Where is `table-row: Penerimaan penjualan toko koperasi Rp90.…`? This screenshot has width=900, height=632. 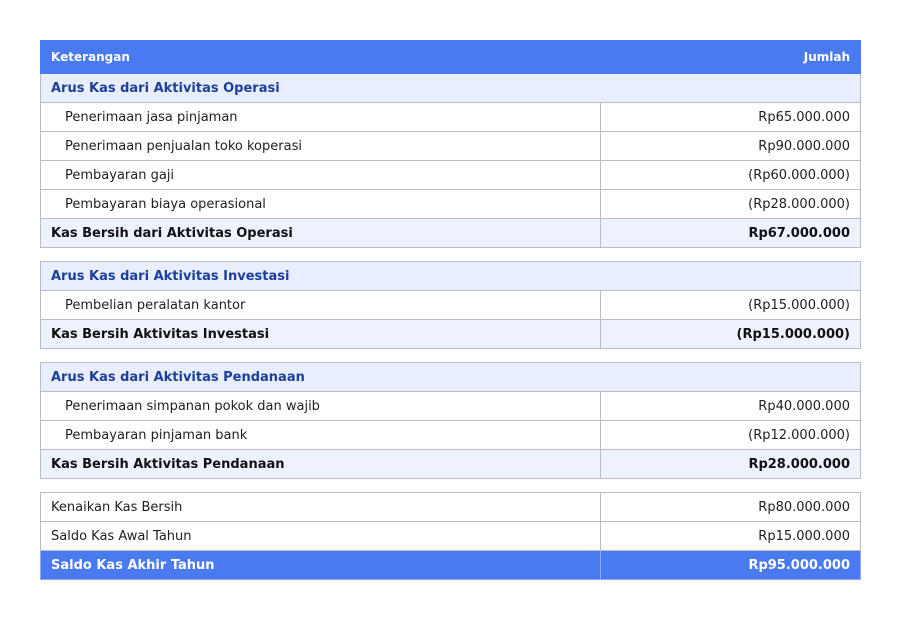 table-row: Penerimaan penjualan toko koperasi Rp90.… is located at coordinates (450, 146).